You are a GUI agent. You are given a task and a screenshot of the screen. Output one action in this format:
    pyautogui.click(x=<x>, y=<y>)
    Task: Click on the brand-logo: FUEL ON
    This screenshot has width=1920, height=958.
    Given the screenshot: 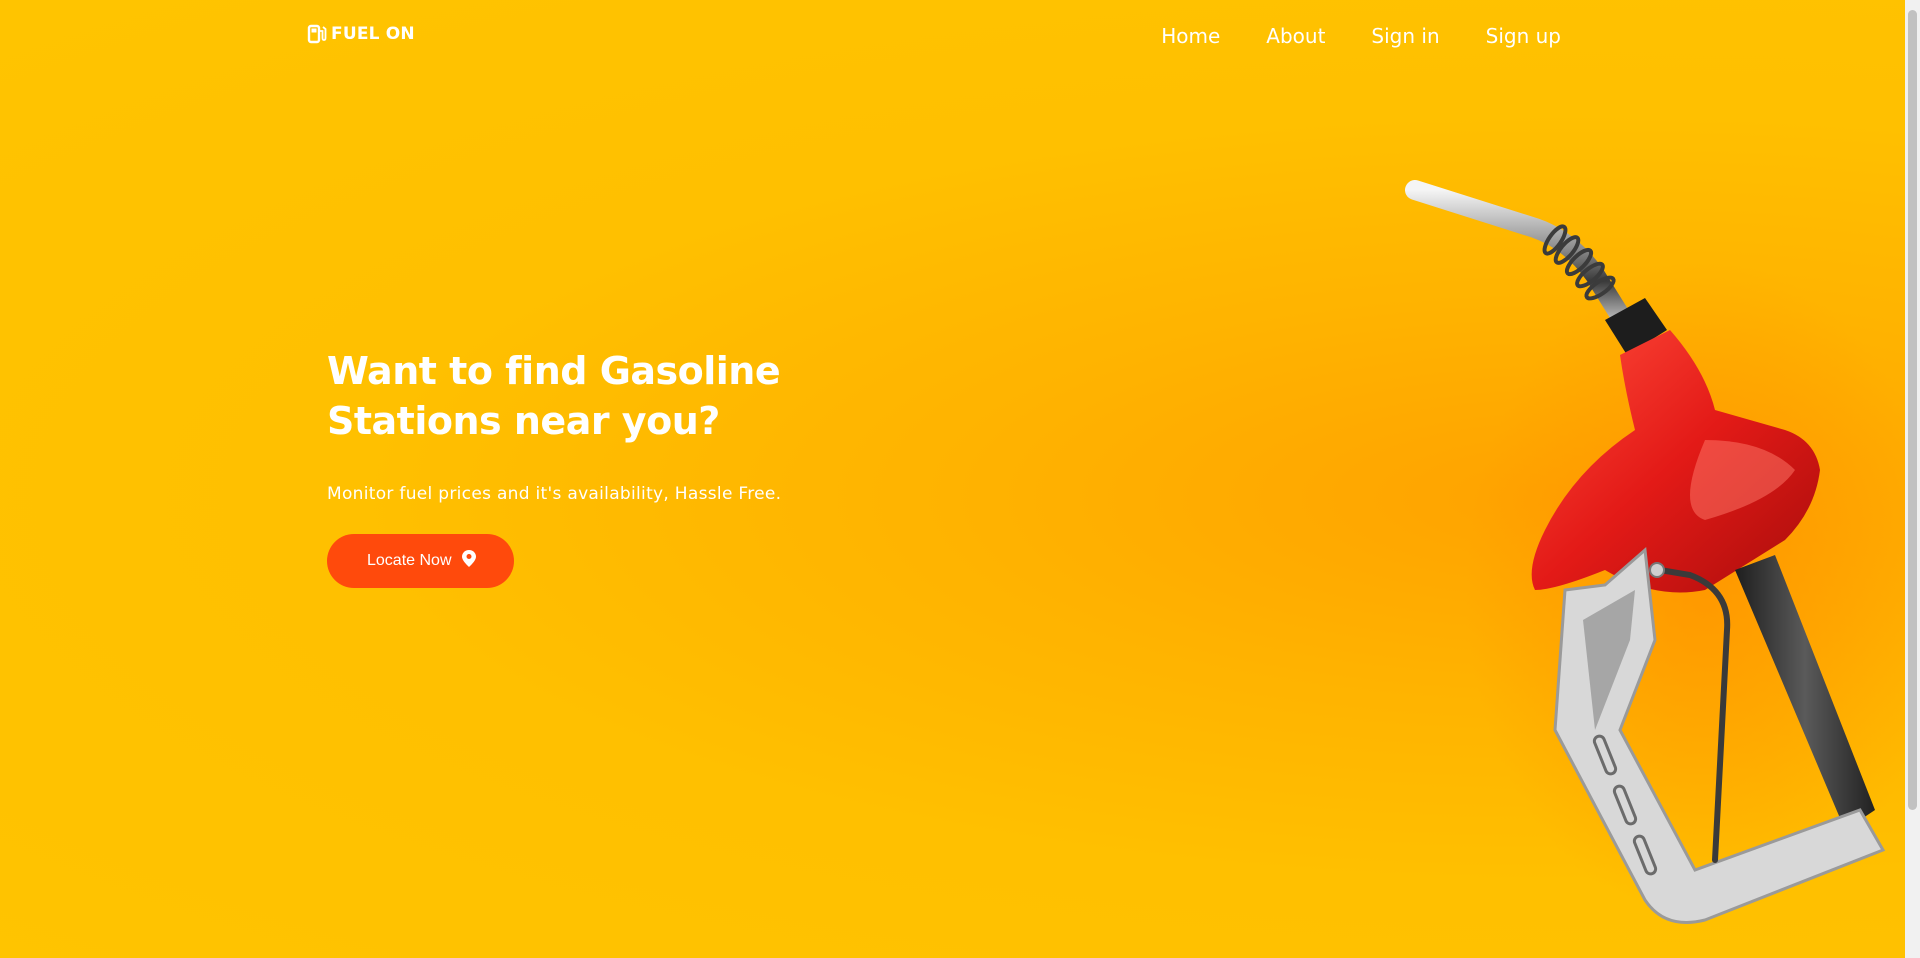 What is the action you would take?
    pyautogui.click(x=361, y=34)
    